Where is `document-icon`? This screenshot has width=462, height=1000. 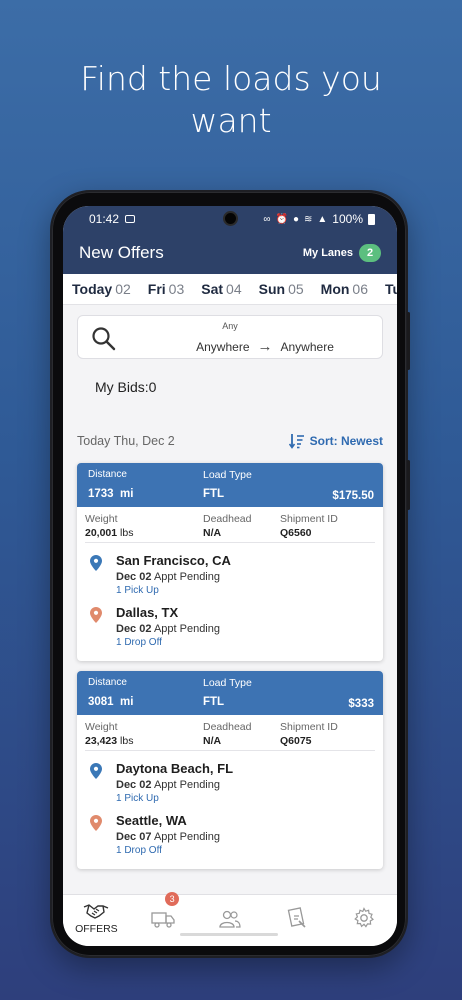 document-icon is located at coordinates (296, 917).